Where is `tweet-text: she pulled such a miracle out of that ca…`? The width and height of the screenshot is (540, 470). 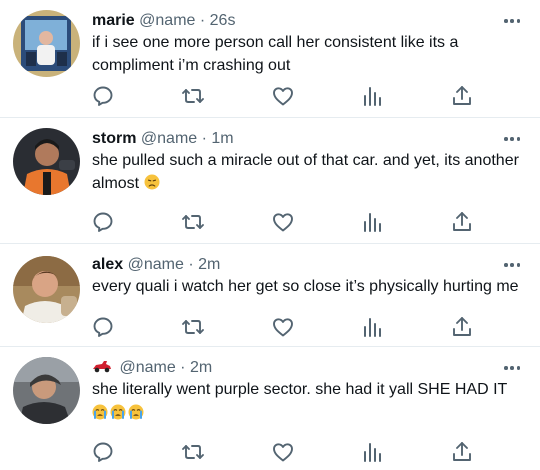 tweet-text: she pulled such a miracle out of that ca… is located at coordinates (312, 172).